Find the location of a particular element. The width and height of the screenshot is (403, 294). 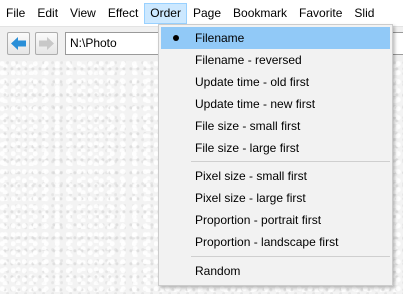

menu-edit: Edit is located at coordinates (47, 13).